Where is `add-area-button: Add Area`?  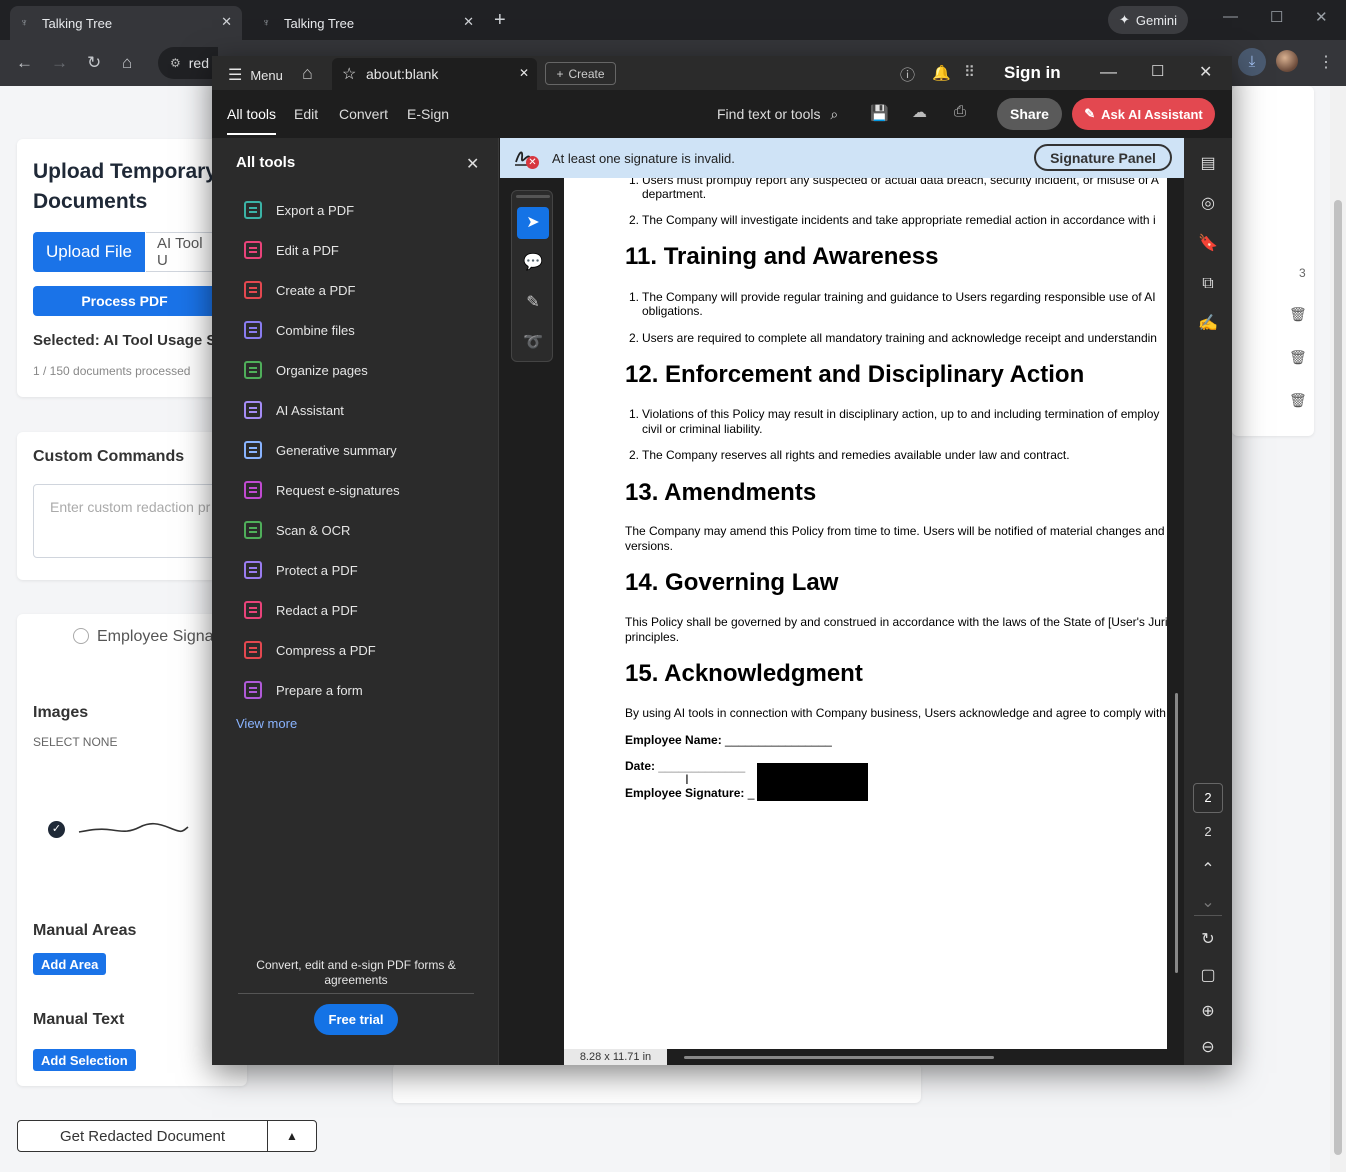 add-area-button: Add Area is located at coordinates (70, 964).